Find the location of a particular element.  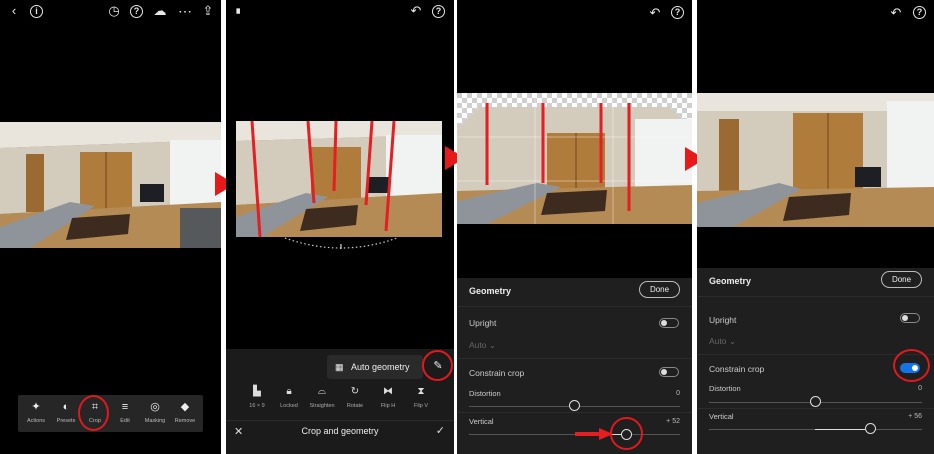

top-bar: ‹ i ◷ ? ☁ ⋯ ⇪ is located at coordinates (110, 12).